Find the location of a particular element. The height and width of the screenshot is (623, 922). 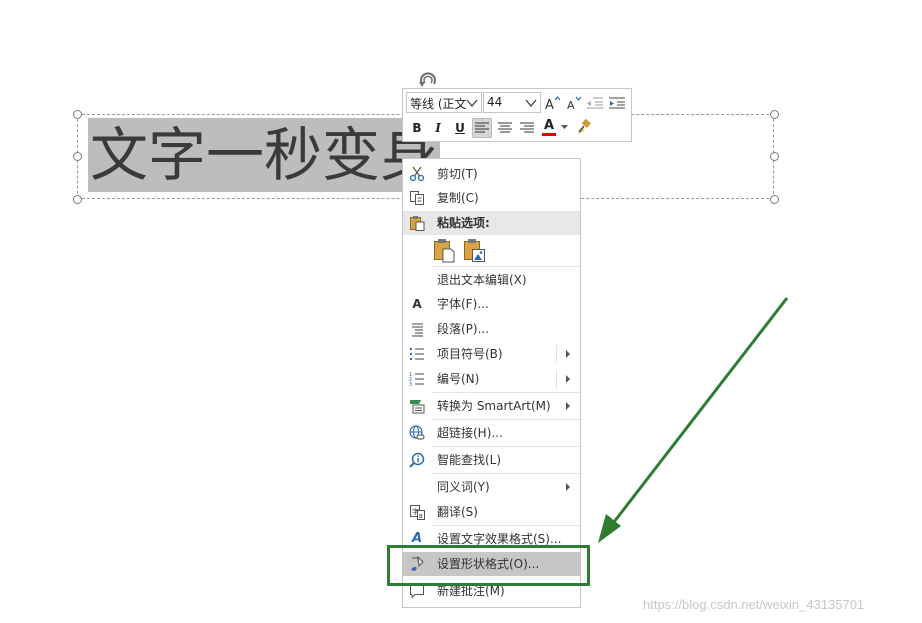

annotation-arrow-icon is located at coordinates (693, 420).